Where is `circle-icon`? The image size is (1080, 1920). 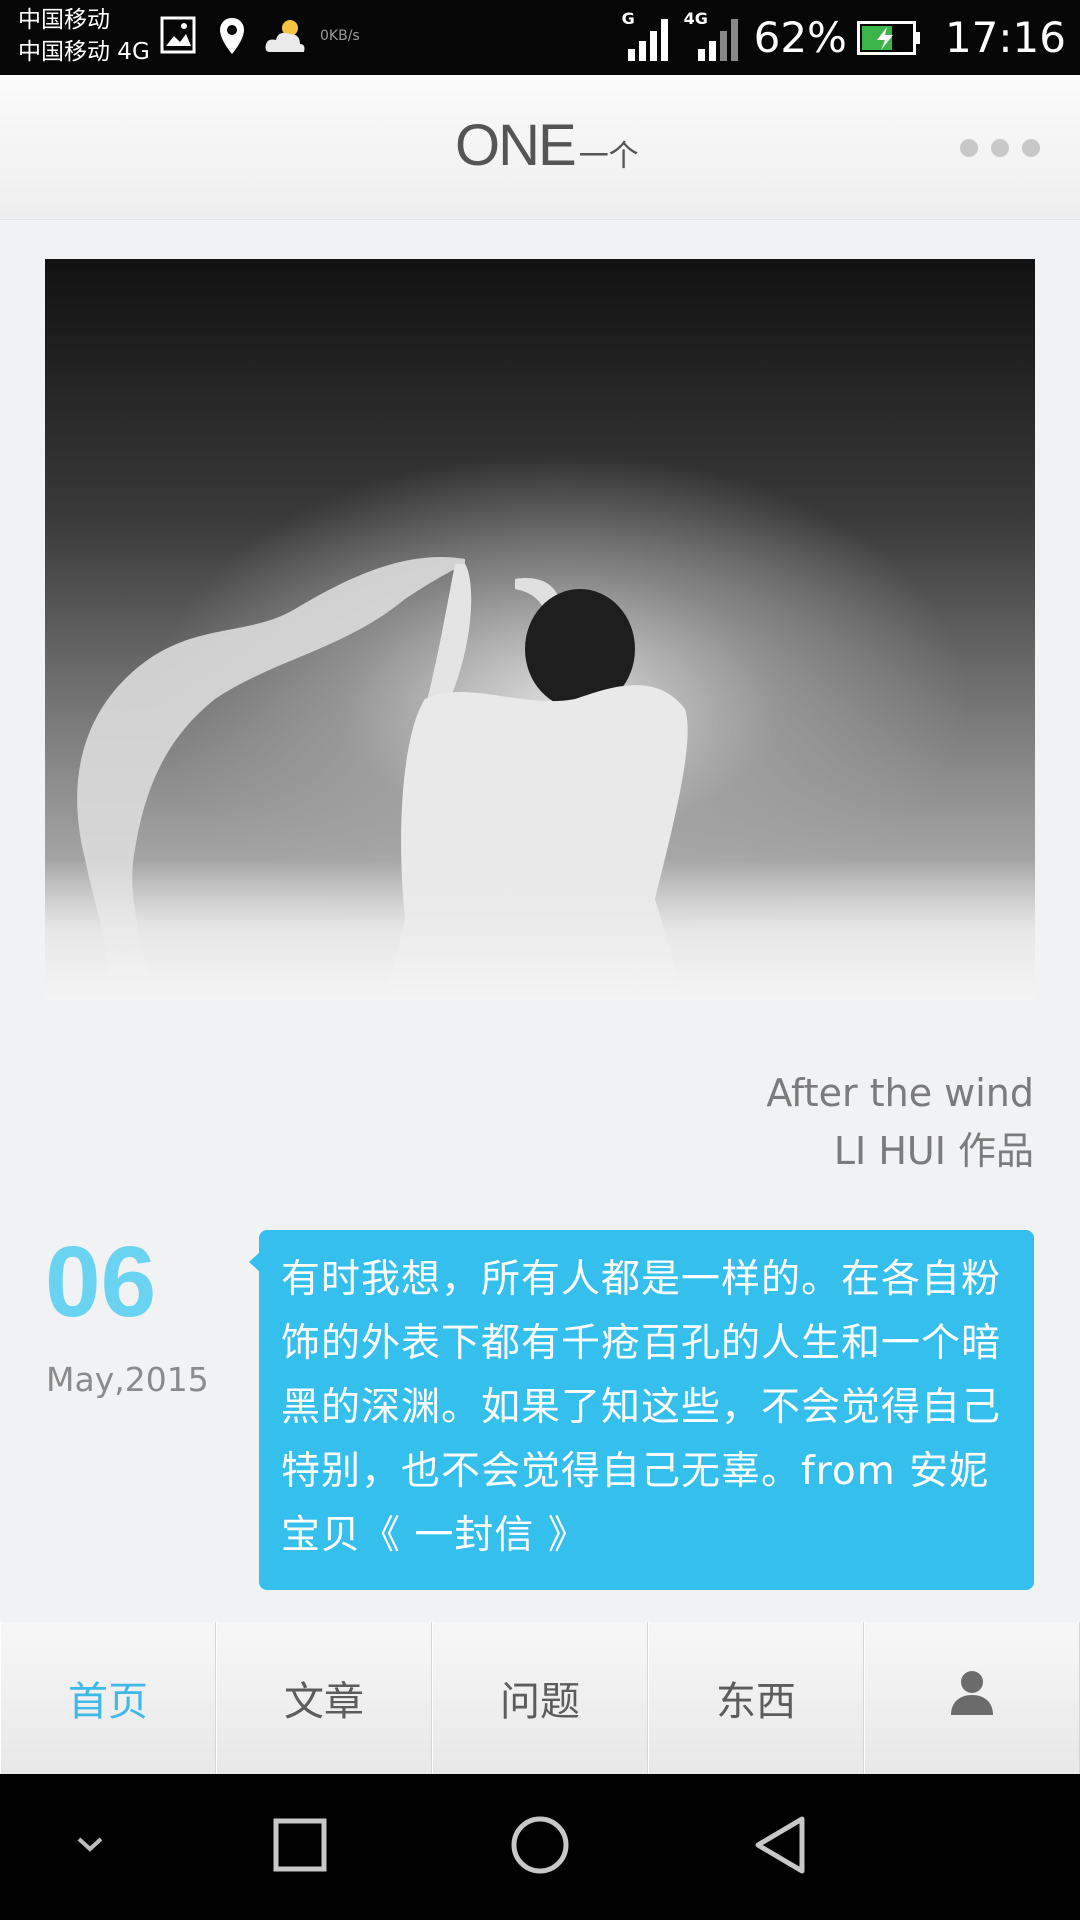
circle-icon is located at coordinates (540, 1847).